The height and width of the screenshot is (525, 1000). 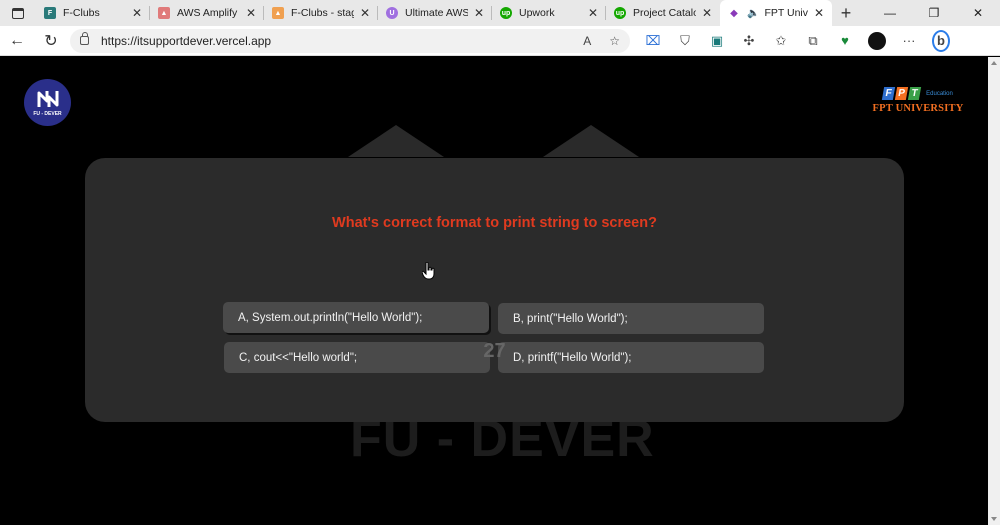 I want to click on speaker-icon: 🔈, so click(x=753, y=13).